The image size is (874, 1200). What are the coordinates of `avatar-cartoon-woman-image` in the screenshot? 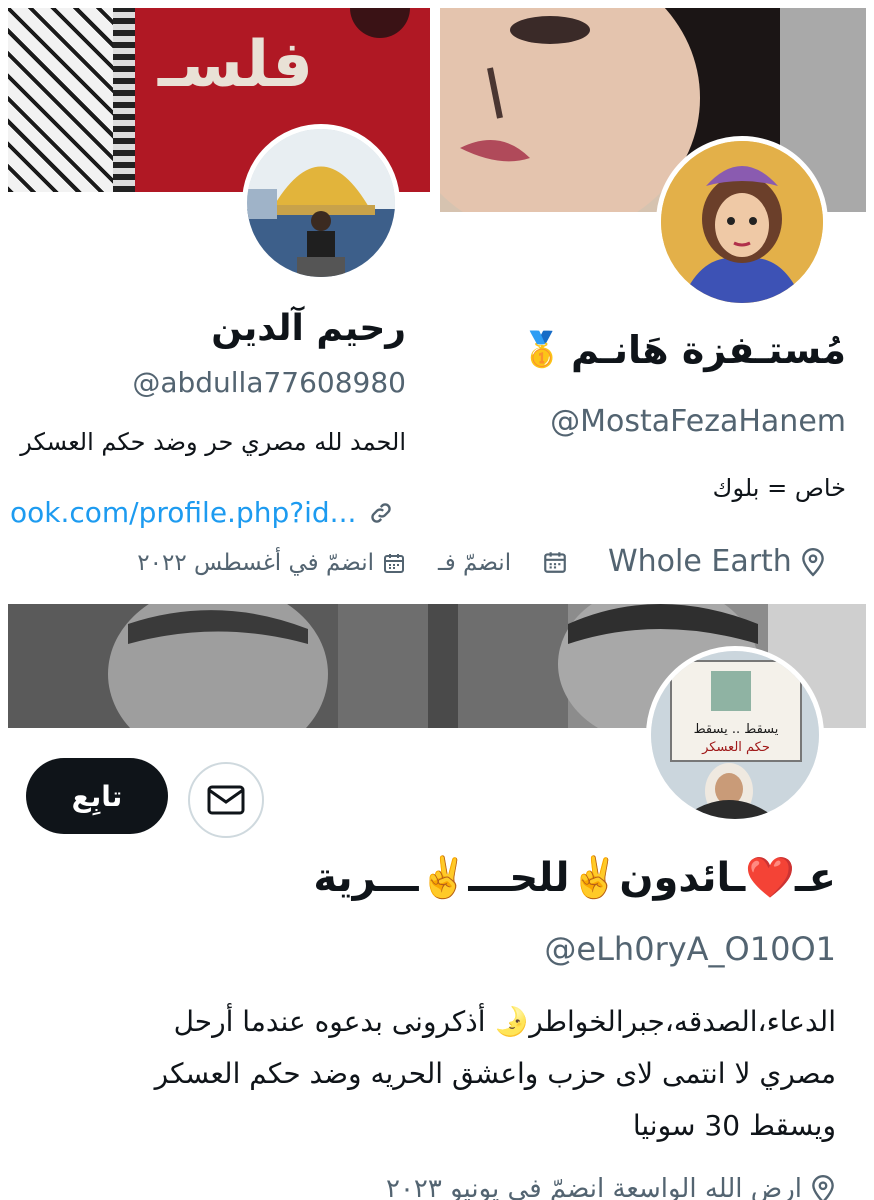 It's located at (742, 222).